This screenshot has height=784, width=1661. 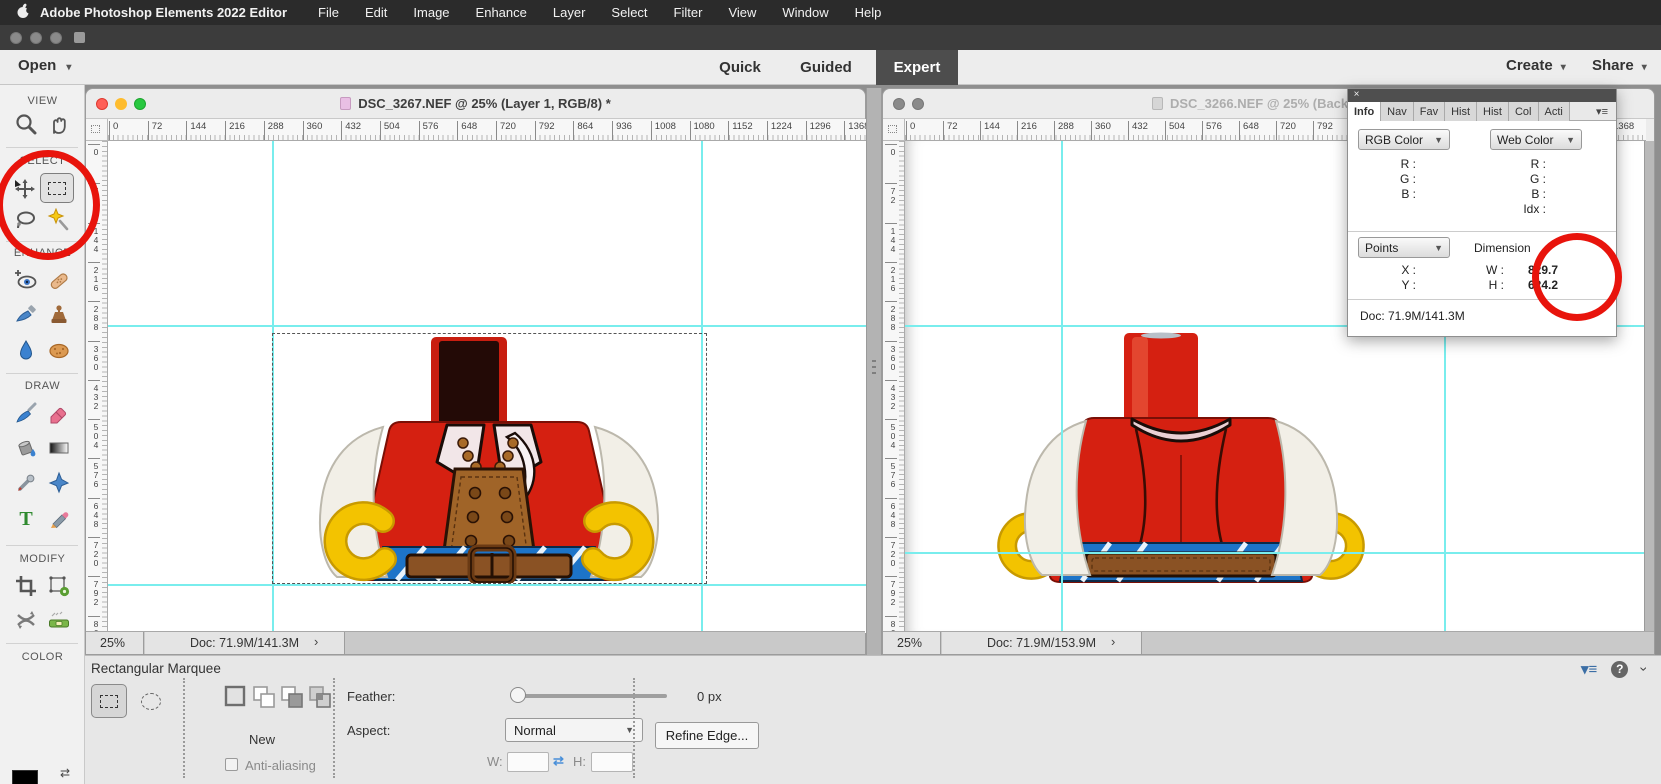 I want to click on straighten-tool, so click(x=59, y=620).